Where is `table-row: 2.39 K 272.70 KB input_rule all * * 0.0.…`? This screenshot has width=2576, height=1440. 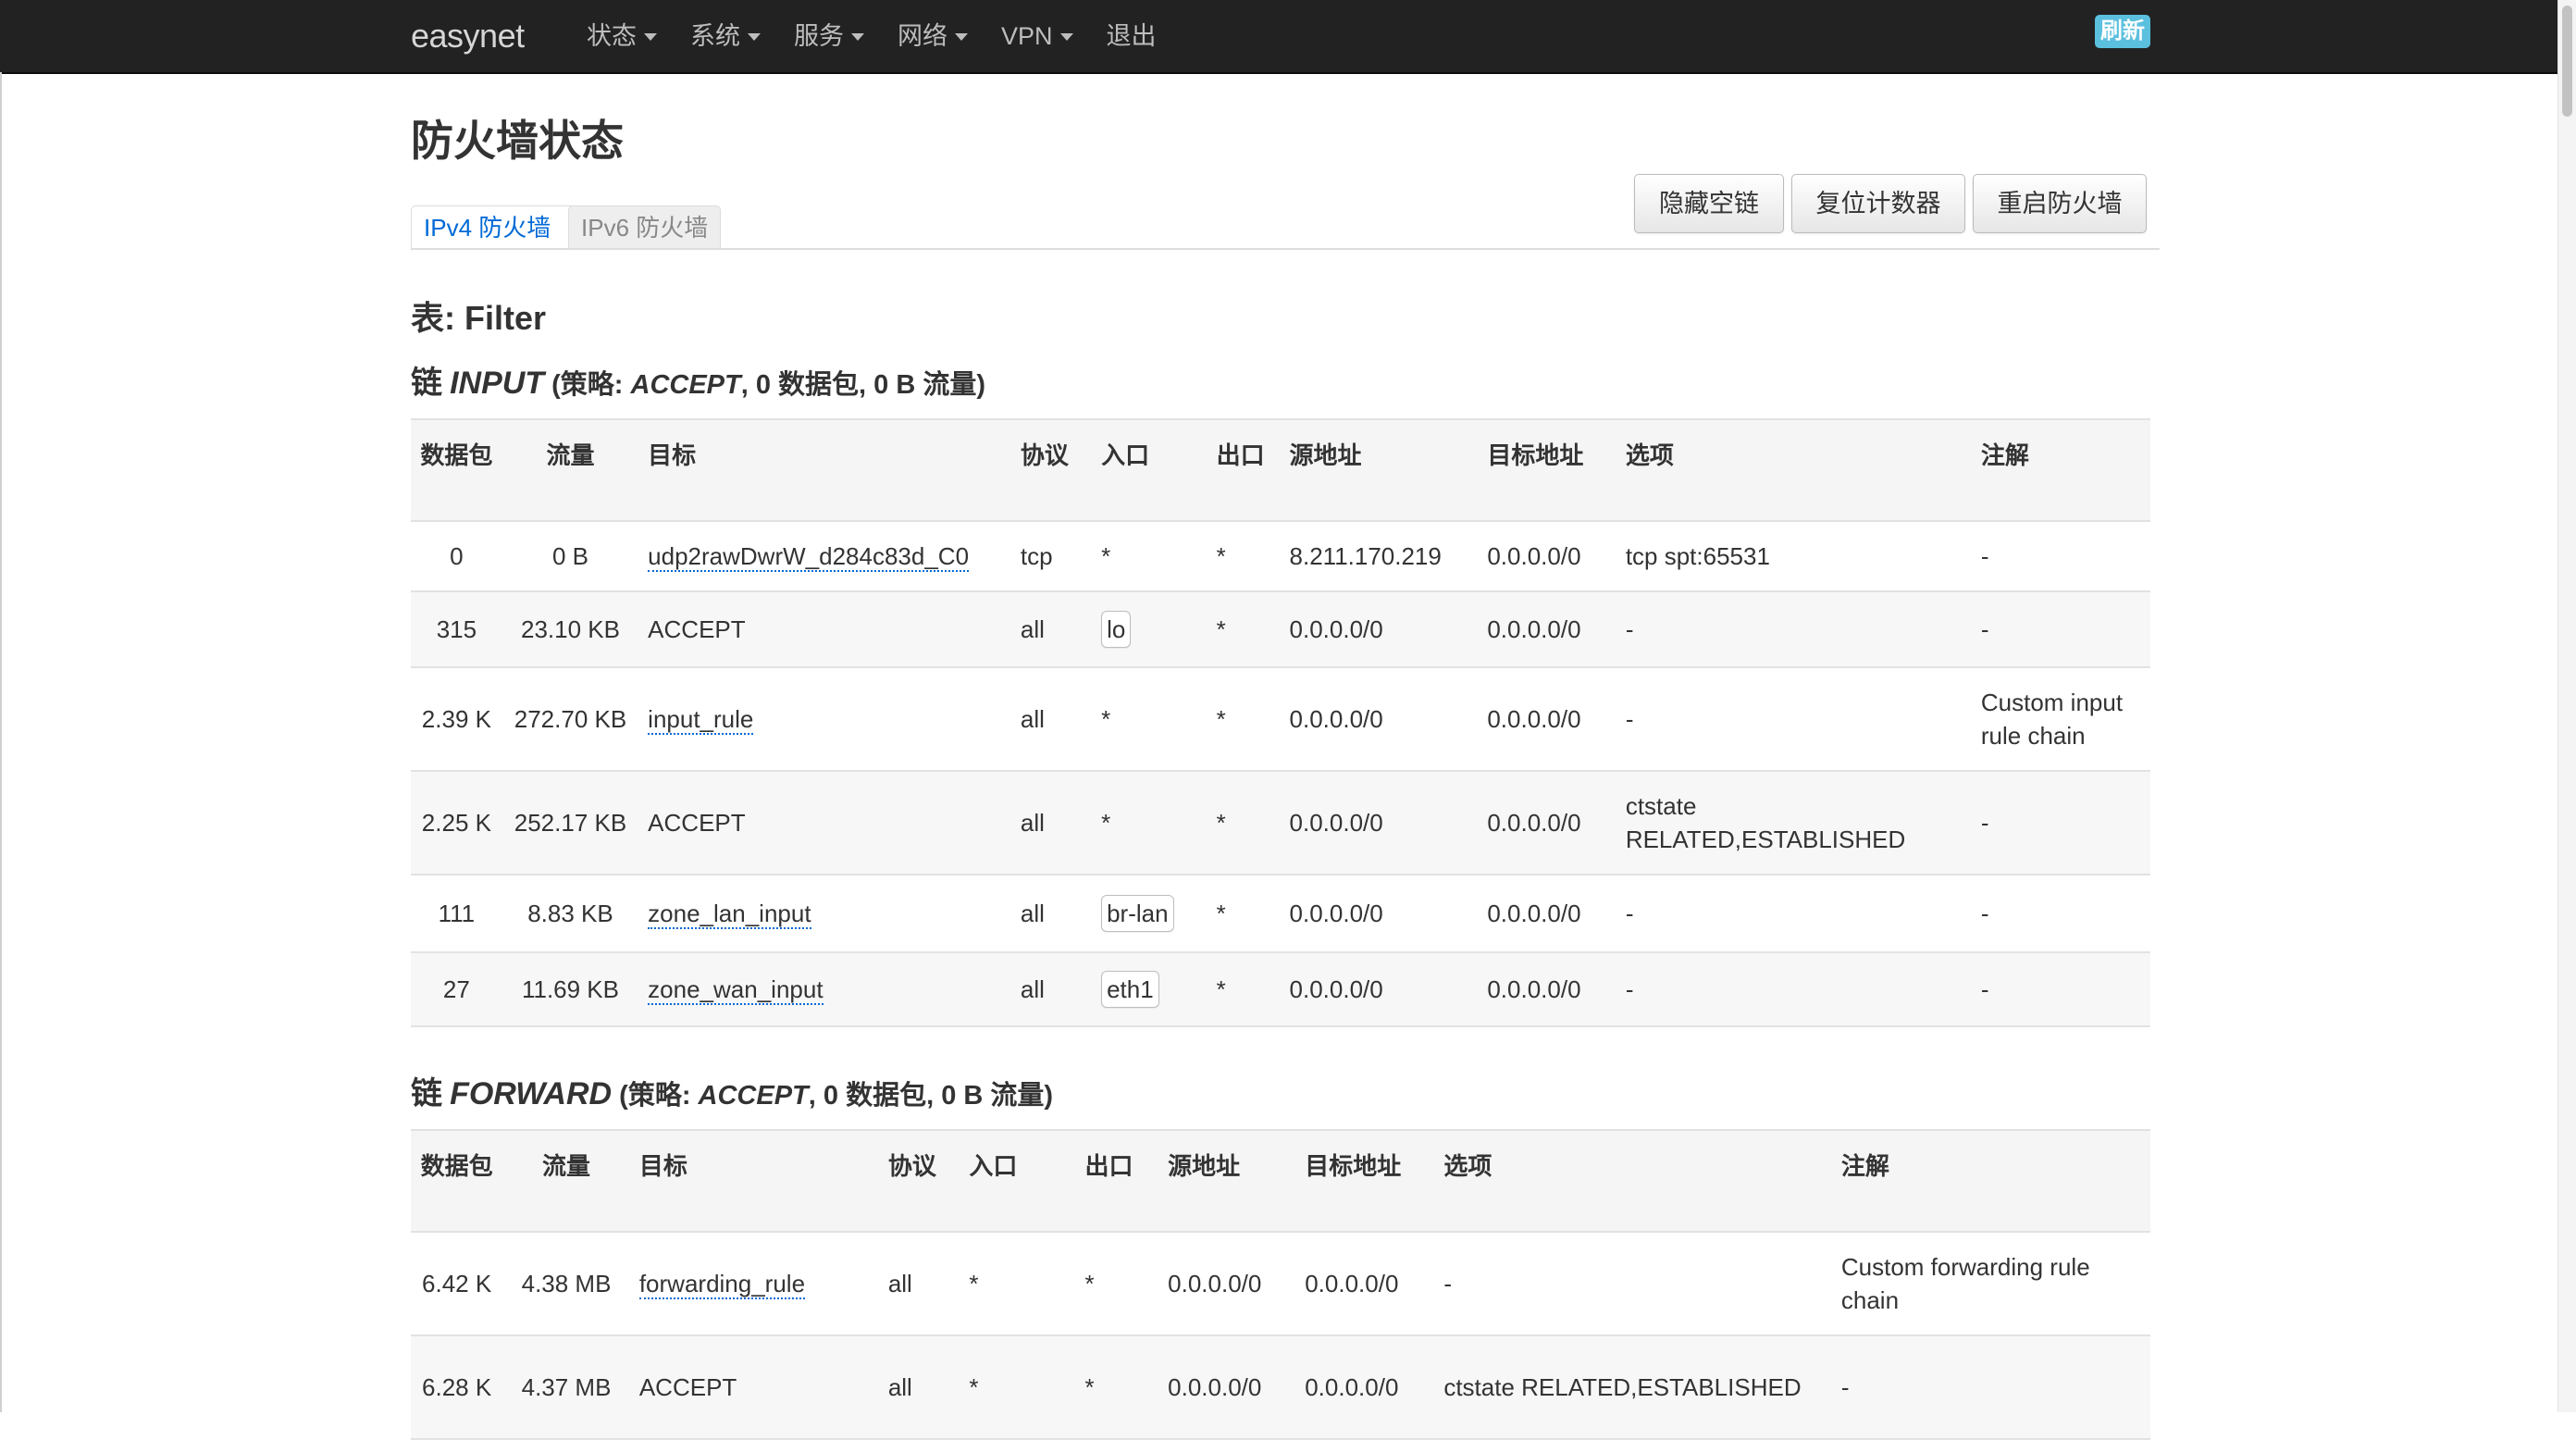 table-row: 2.39 K 272.70 KB input_rule all * * 0.0.… is located at coordinates (1280, 719).